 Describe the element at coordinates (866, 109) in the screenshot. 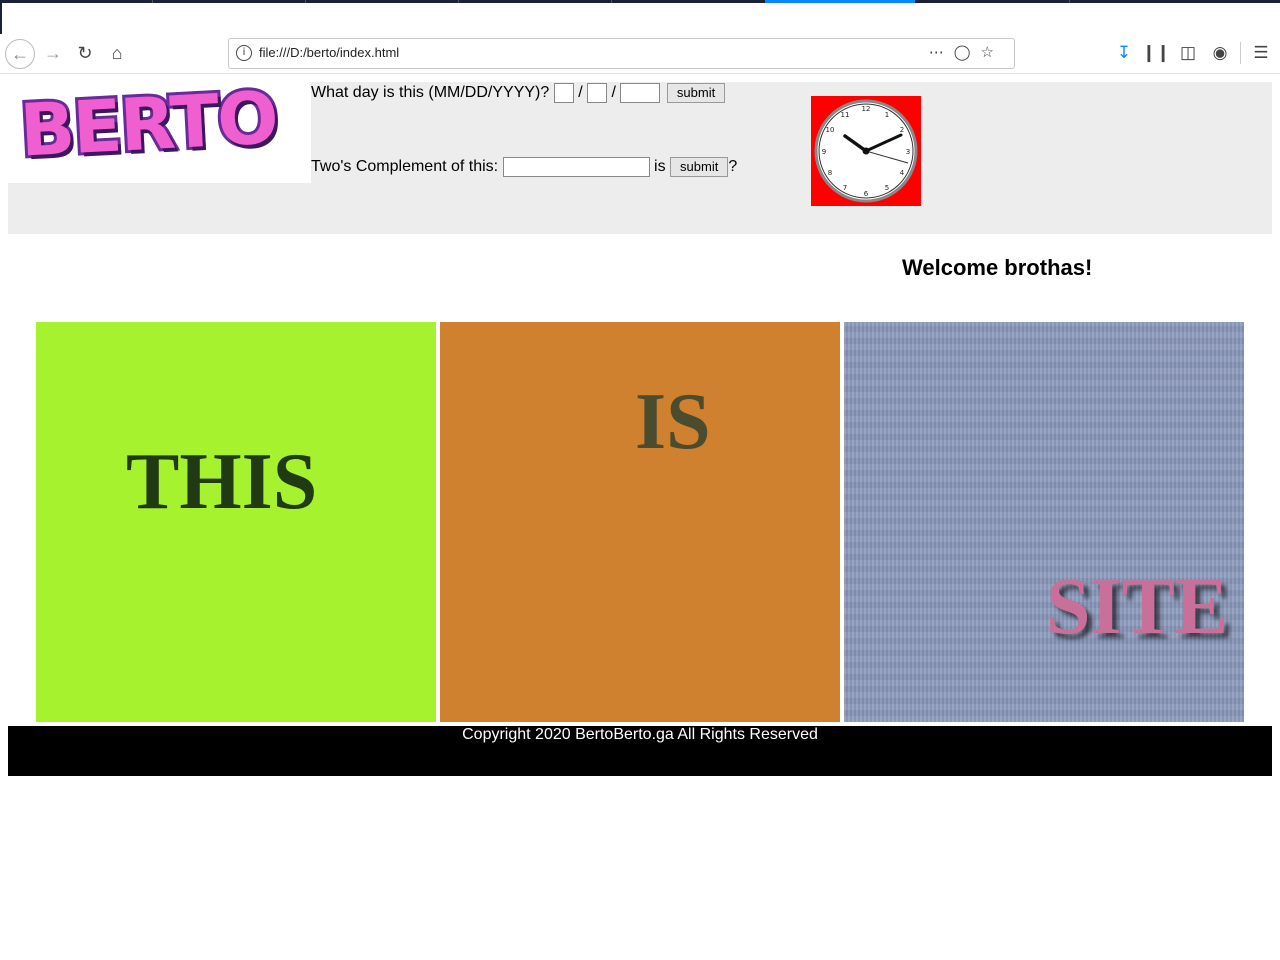

I see `svg-text: 12` at that location.